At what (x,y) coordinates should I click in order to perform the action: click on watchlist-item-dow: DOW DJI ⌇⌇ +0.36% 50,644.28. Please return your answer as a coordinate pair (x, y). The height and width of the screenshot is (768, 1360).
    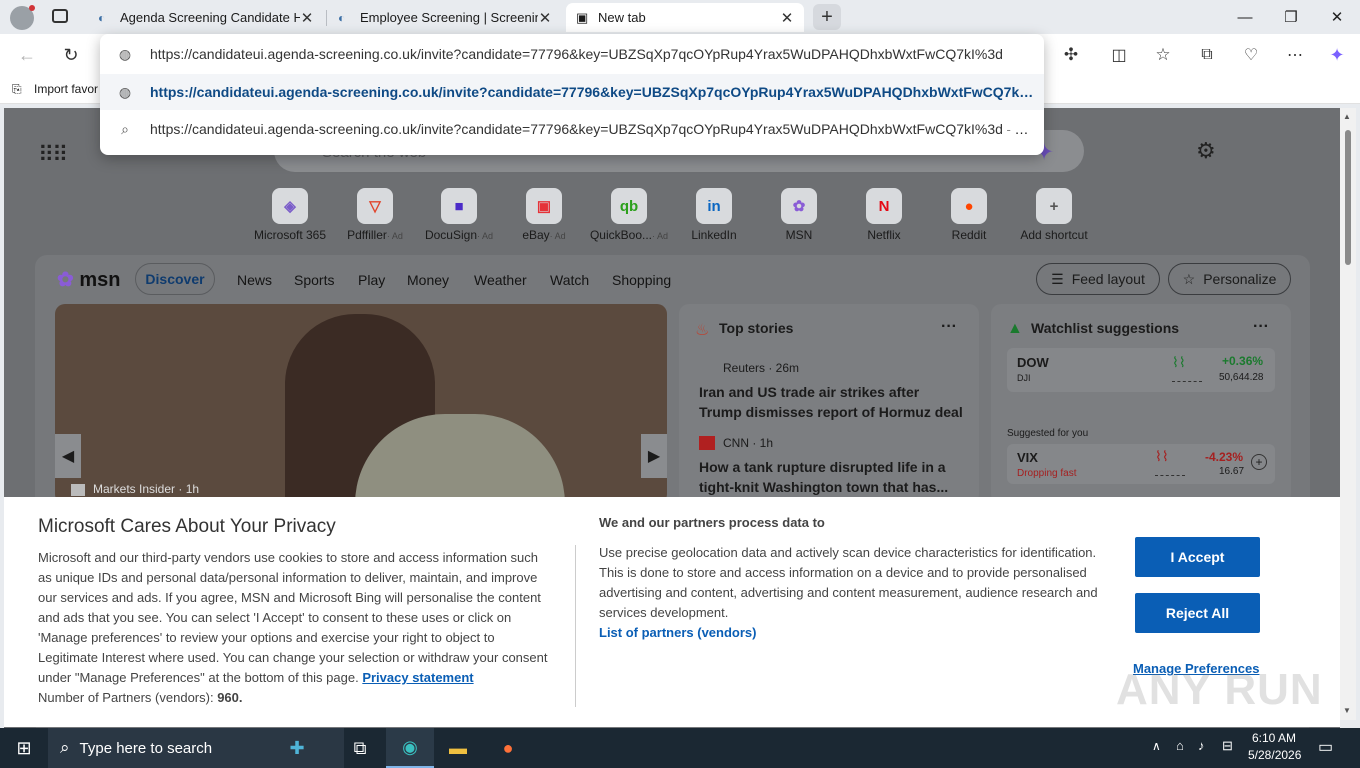
    Looking at the image, I should click on (1141, 370).